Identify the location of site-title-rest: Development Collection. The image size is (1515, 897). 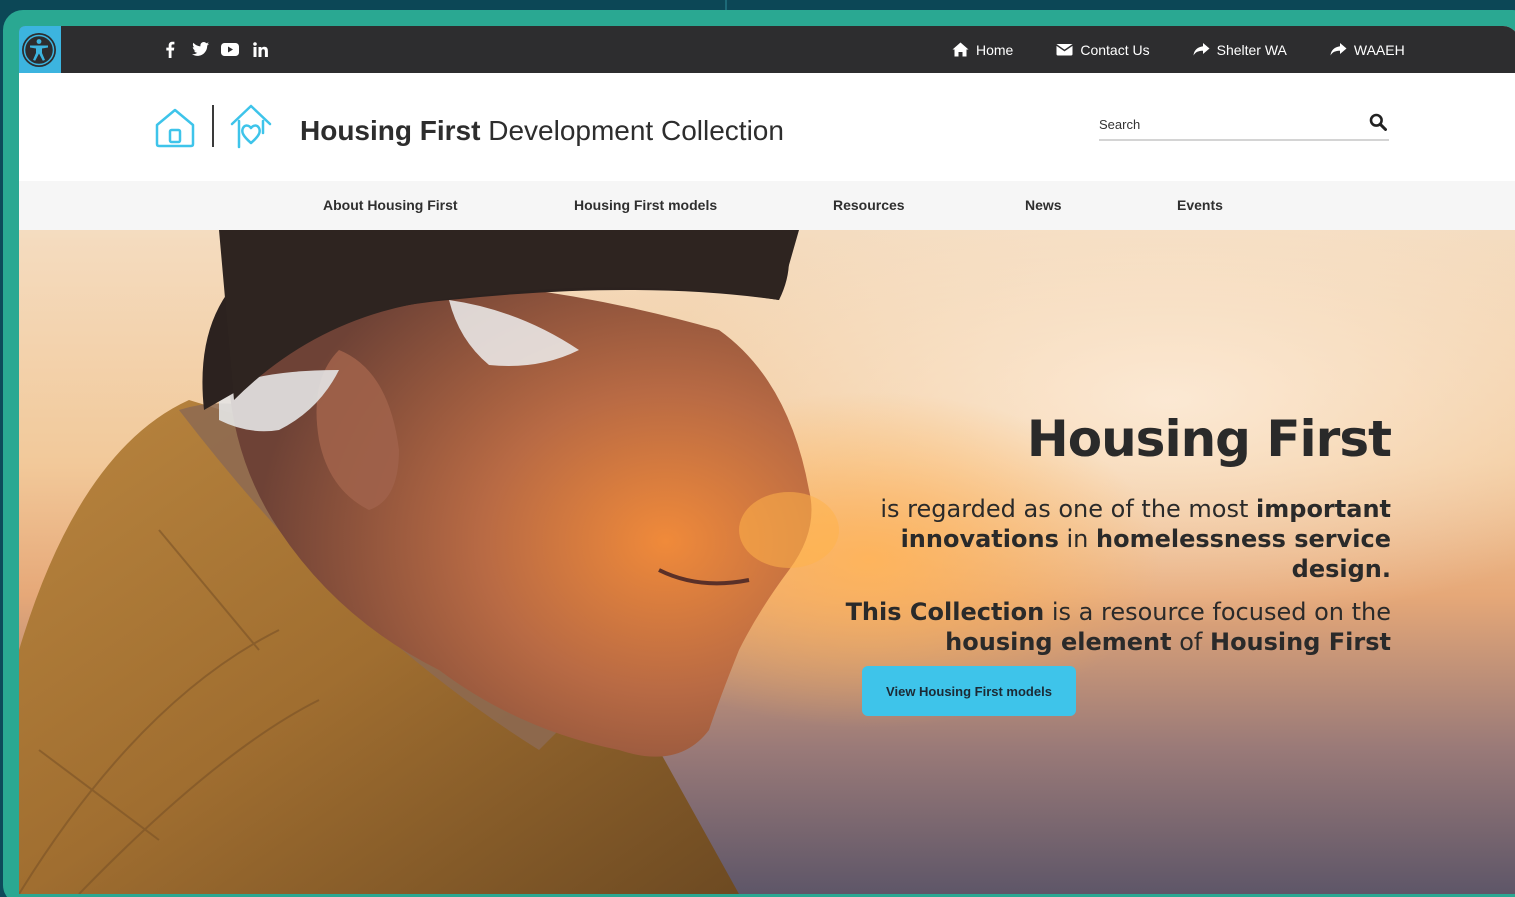
(632, 130).